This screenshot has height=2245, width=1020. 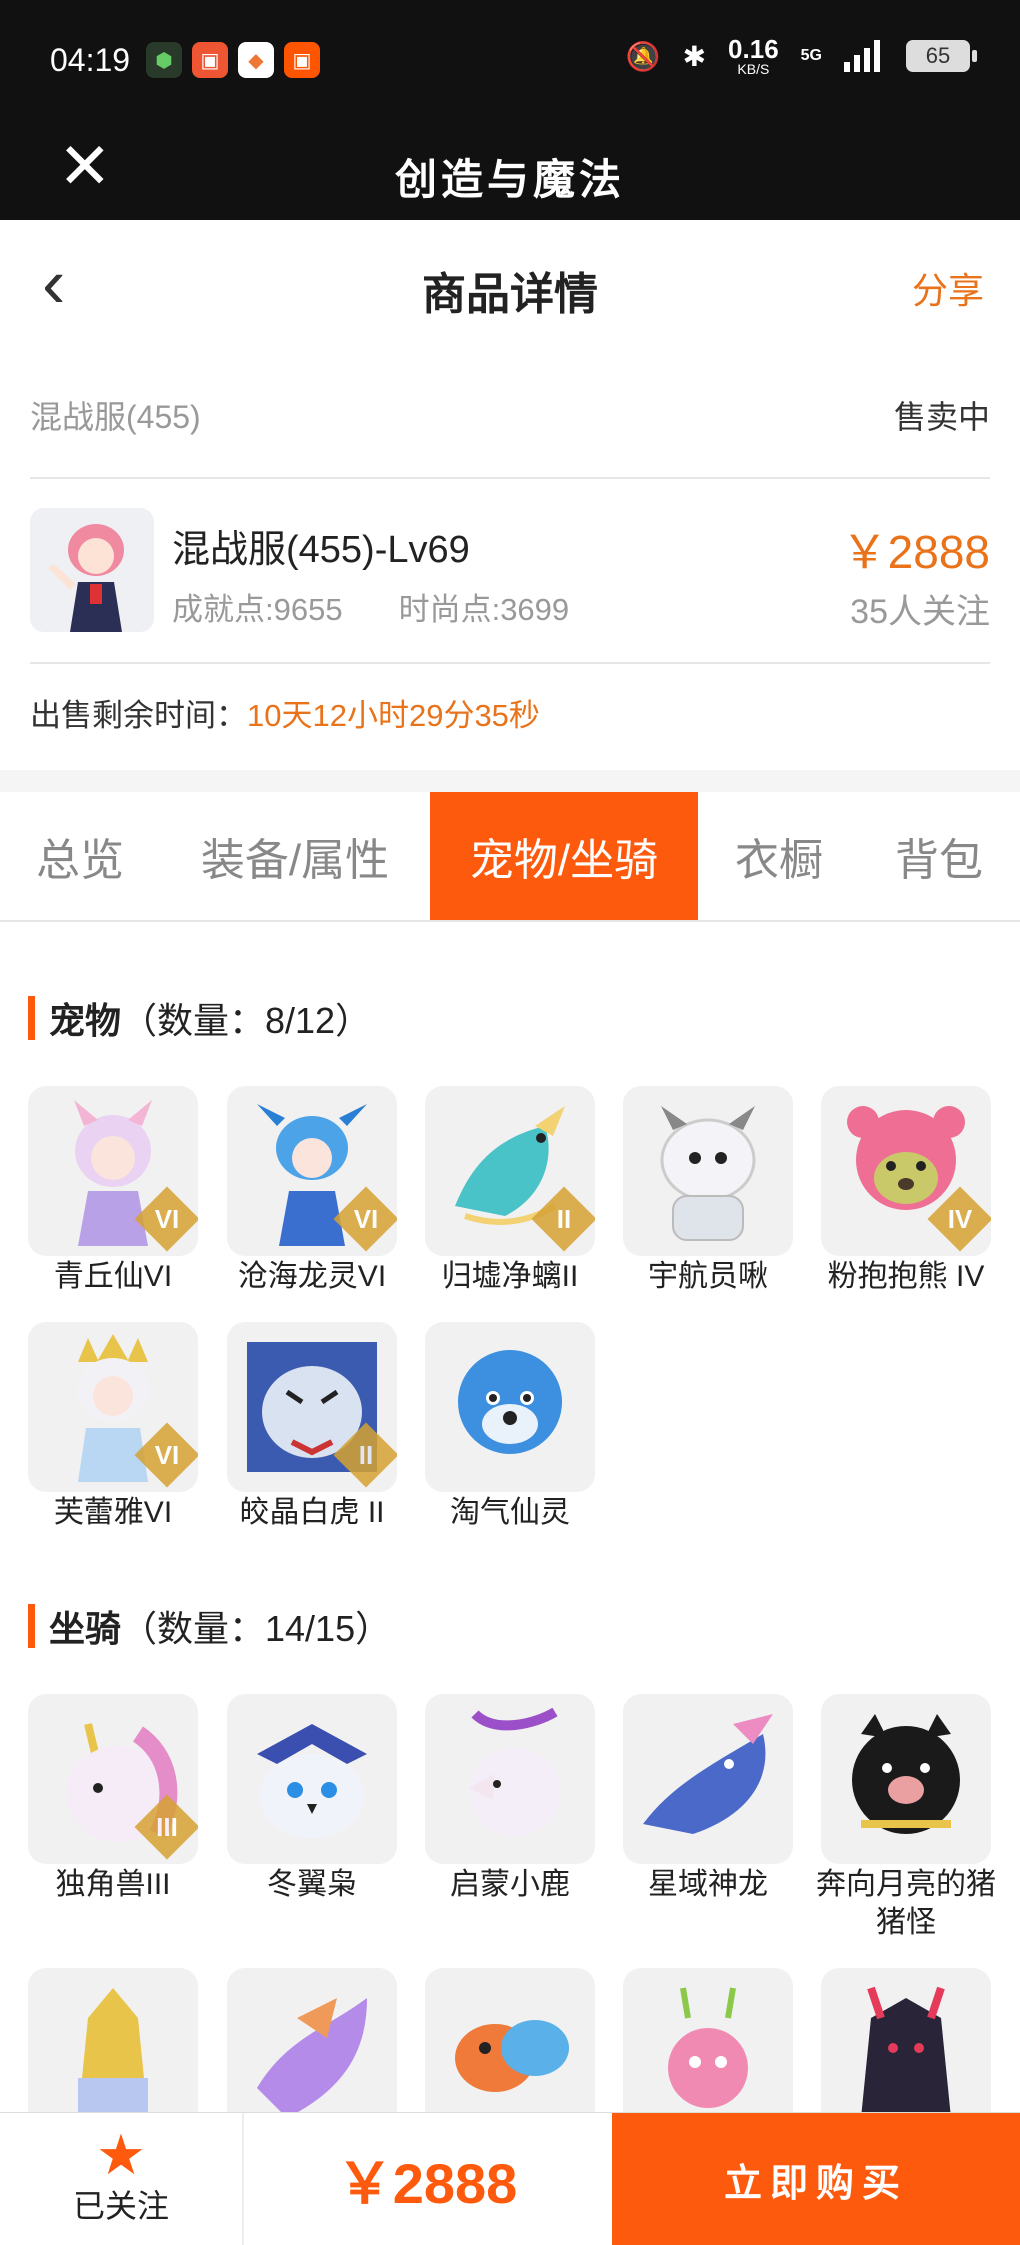 I want to click on mount-item: 冬翼枭, so click(x=312, y=1799).